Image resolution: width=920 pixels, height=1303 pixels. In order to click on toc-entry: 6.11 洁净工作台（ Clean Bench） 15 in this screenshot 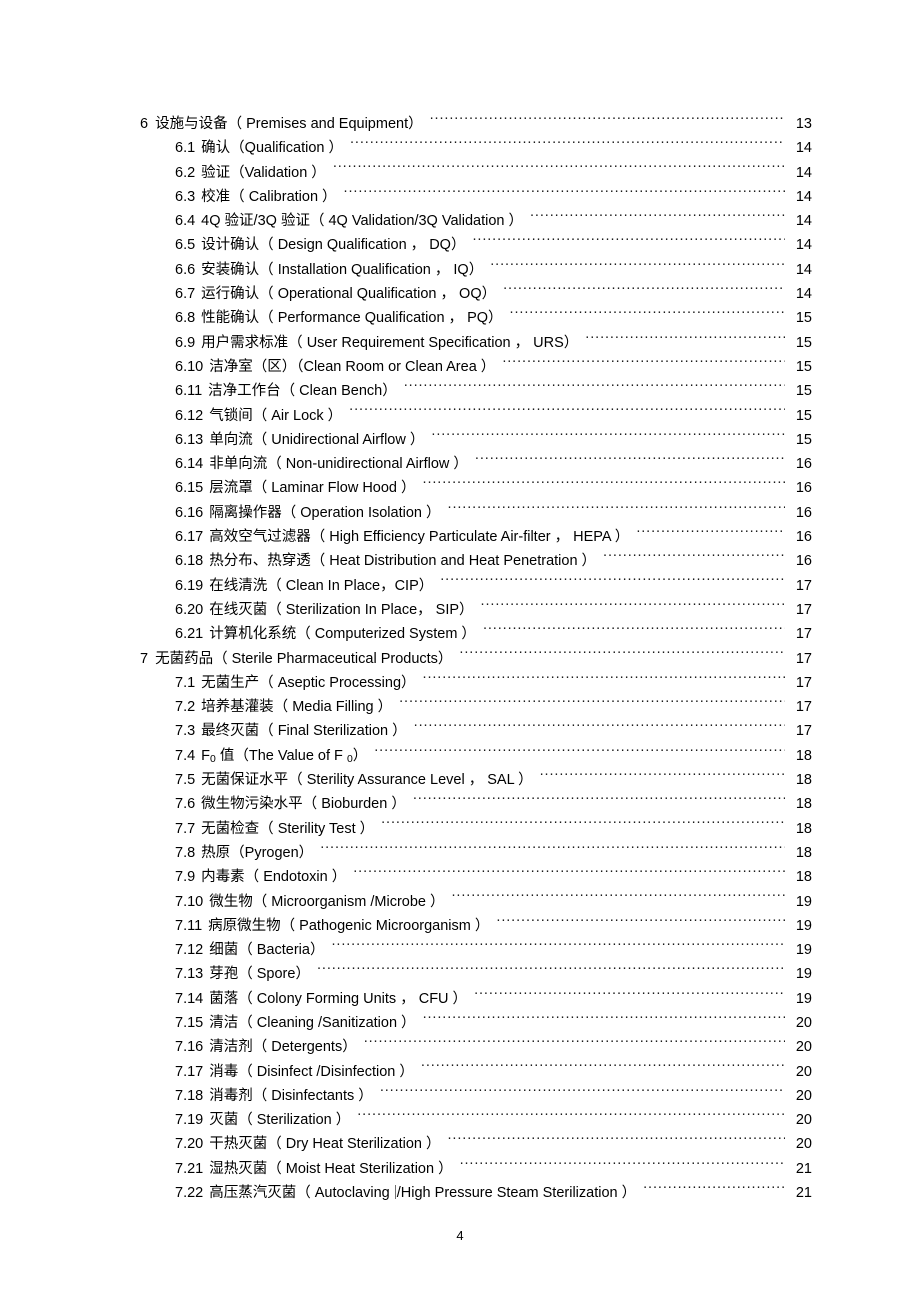, I will do `click(476, 391)`.